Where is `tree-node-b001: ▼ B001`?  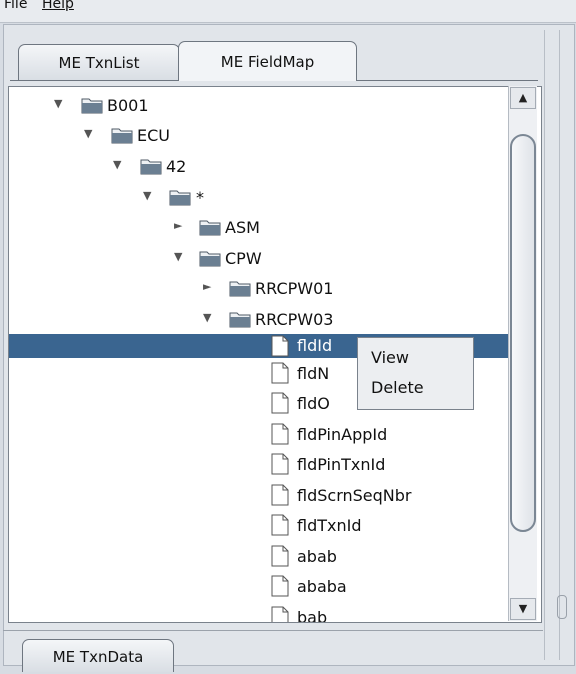
tree-node-b001: ▼ B001 is located at coordinates (259, 107).